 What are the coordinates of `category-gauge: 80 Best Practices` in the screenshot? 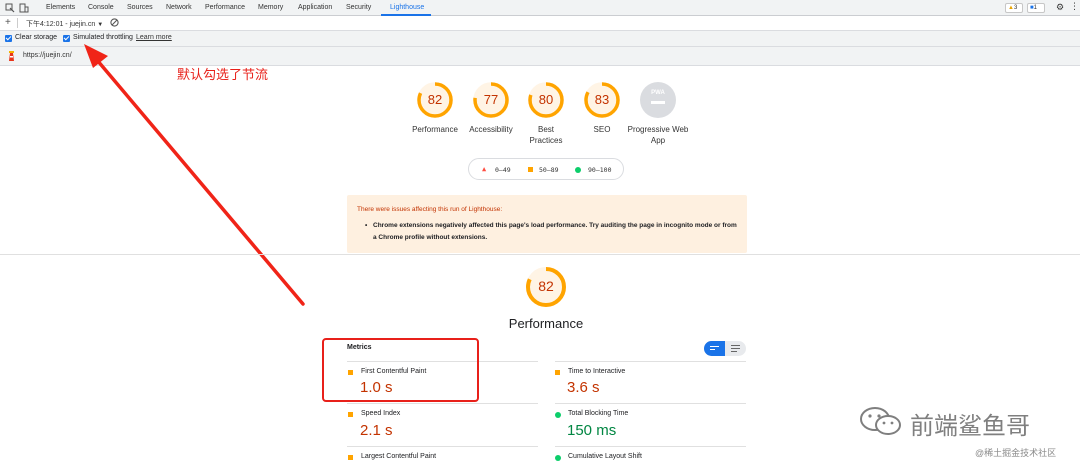 It's located at (546, 113).